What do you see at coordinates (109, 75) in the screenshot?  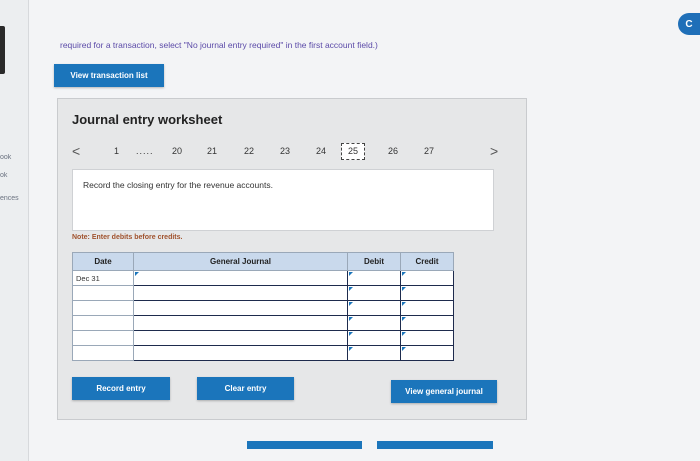 I see `view-transaction-list-button: View transaction list` at bounding box center [109, 75].